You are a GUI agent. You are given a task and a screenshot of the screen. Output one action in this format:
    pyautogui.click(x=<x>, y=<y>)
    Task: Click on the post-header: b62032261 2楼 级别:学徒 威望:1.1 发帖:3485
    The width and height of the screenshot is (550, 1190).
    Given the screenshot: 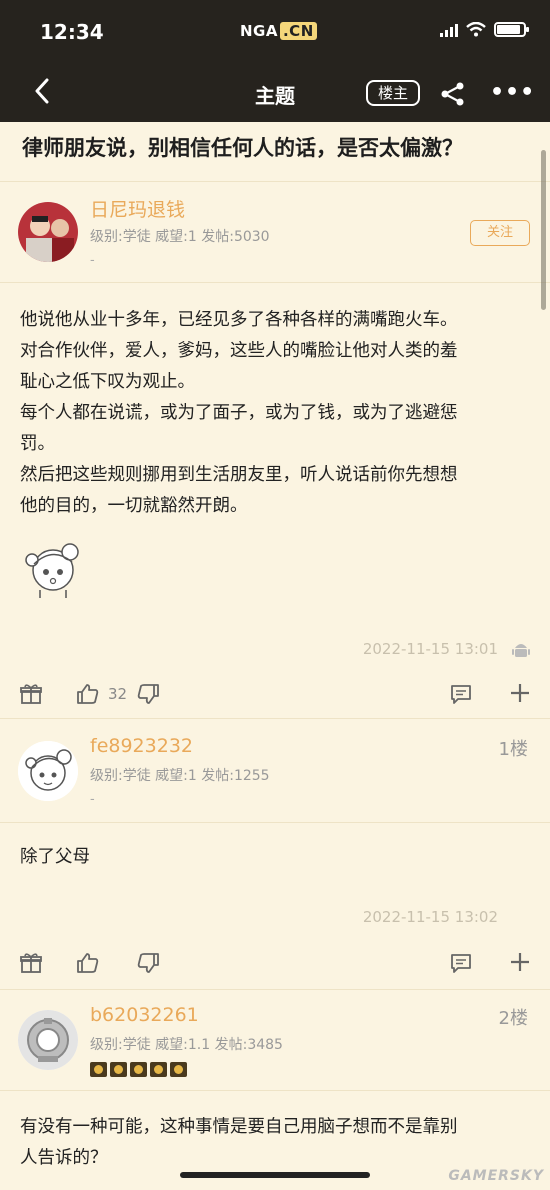 What is the action you would take?
    pyautogui.click(x=275, y=1040)
    